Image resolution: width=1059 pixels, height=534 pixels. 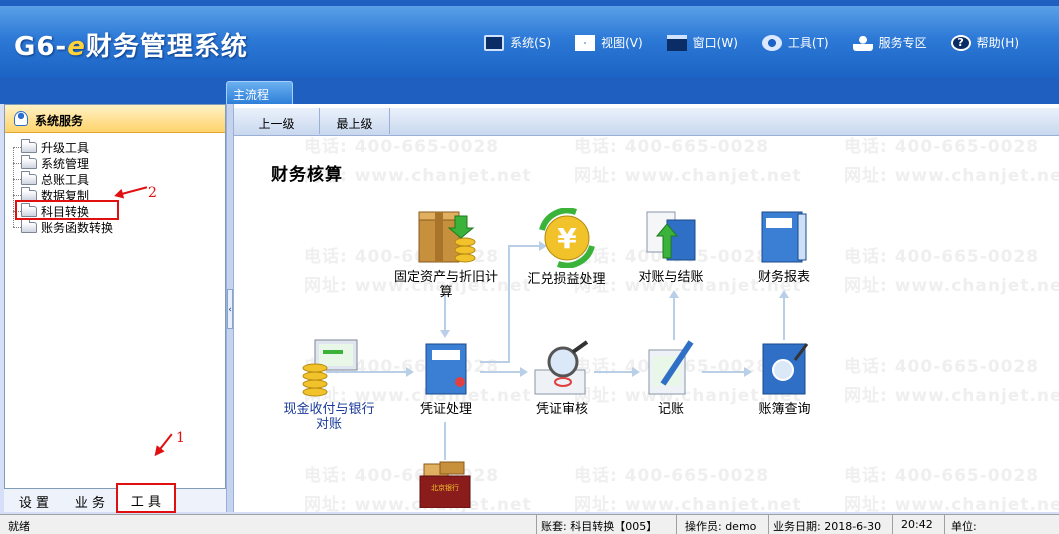 What do you see at coordinates (808, 43) in the screenshot?
I see `menu-tools-label: 工具(T)` at bounding box center [808, 43].